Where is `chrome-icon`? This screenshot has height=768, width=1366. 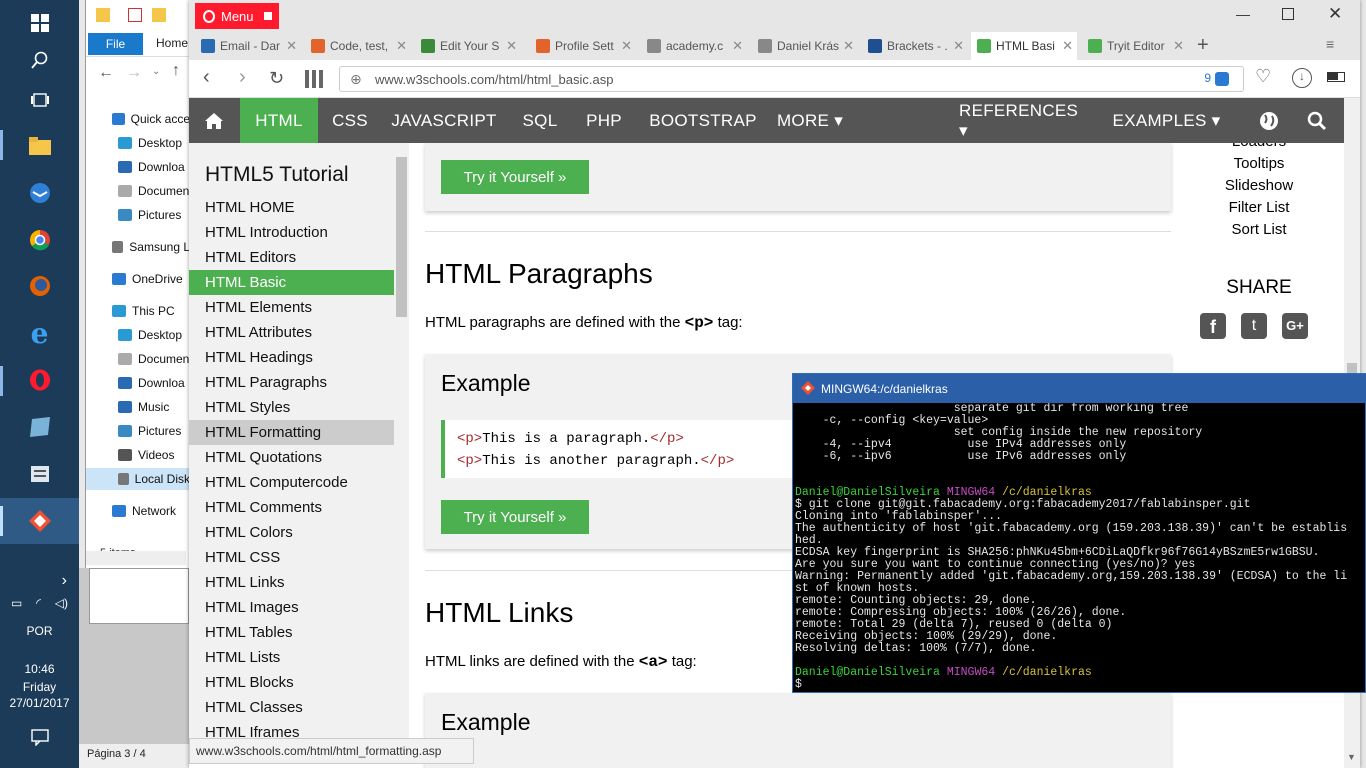 chrome-icon is located at coordinates (39, 240).